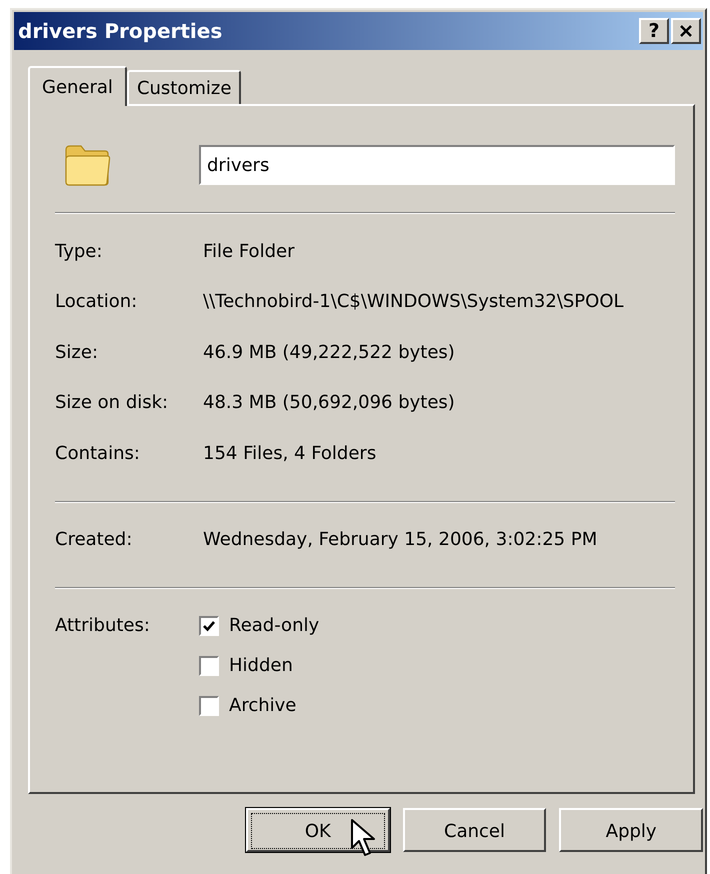 The width and height of the screenshot is (710, 874). I want to click on help-button: ?, so click(654, 31).